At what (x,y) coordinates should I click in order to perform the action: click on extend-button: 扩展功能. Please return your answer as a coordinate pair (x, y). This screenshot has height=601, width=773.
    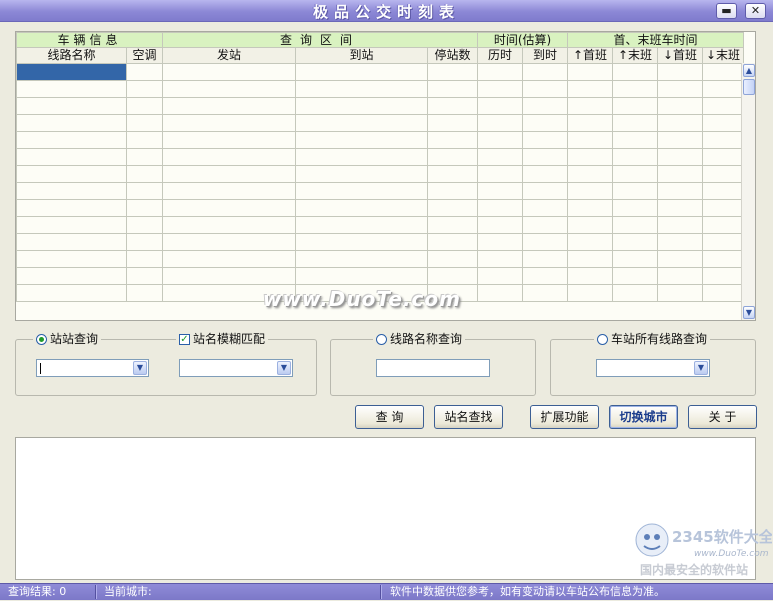
    Looking at the image, I should click on (564, 417).